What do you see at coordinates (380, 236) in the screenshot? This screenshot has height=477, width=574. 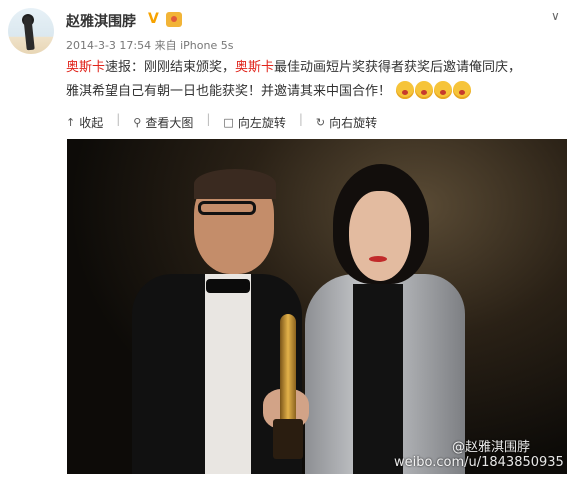 I see `photo-woman-face` at bounding box center [380, 236].